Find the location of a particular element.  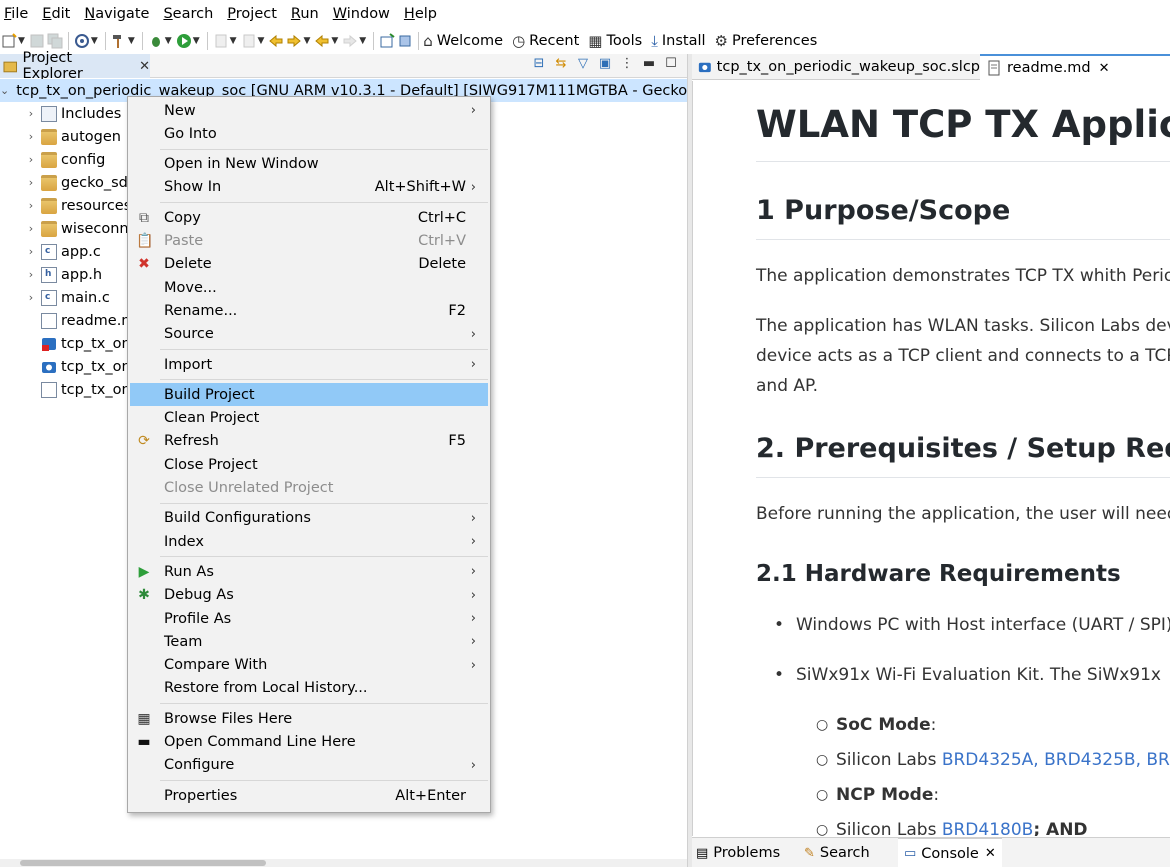

menu-item-clean-project: Clean Project is located at coordinates (309, 418).